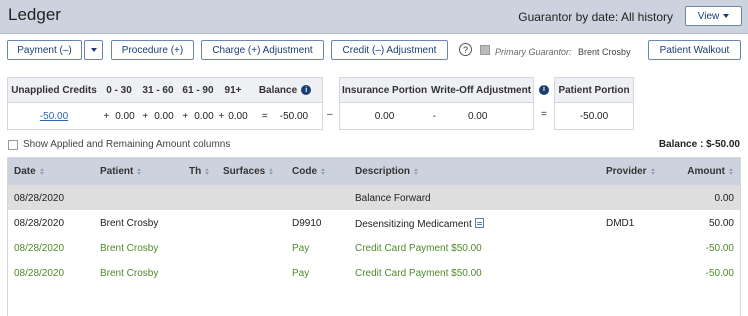 The image size is (748, 316). I want to click on view-dropdown-button: View, so click(713, 16).